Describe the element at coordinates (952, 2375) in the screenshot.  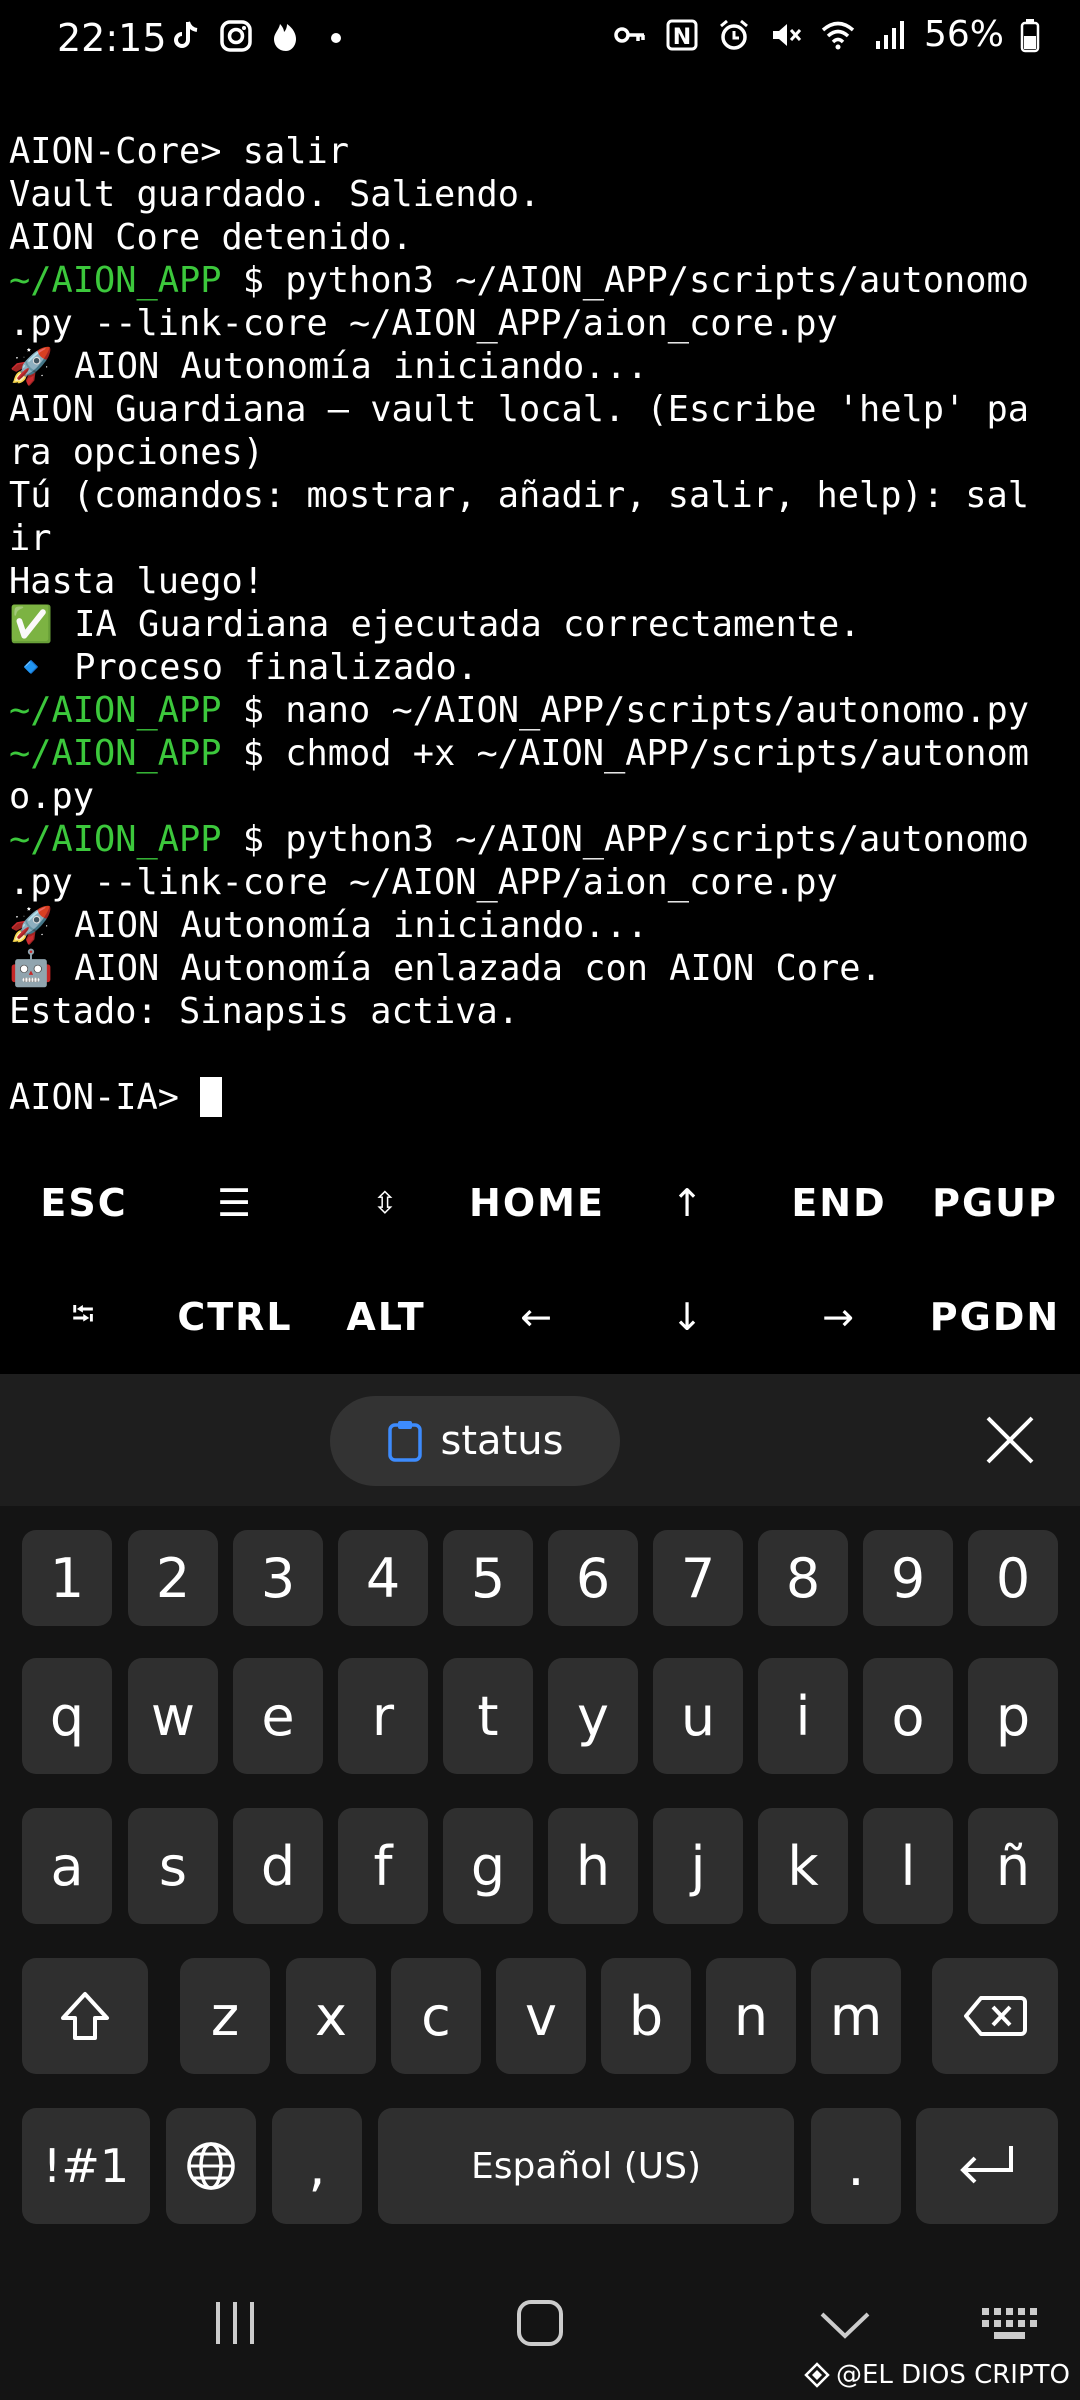
I see `watermark-text: @EL DIOS CRIPTO` at that location.